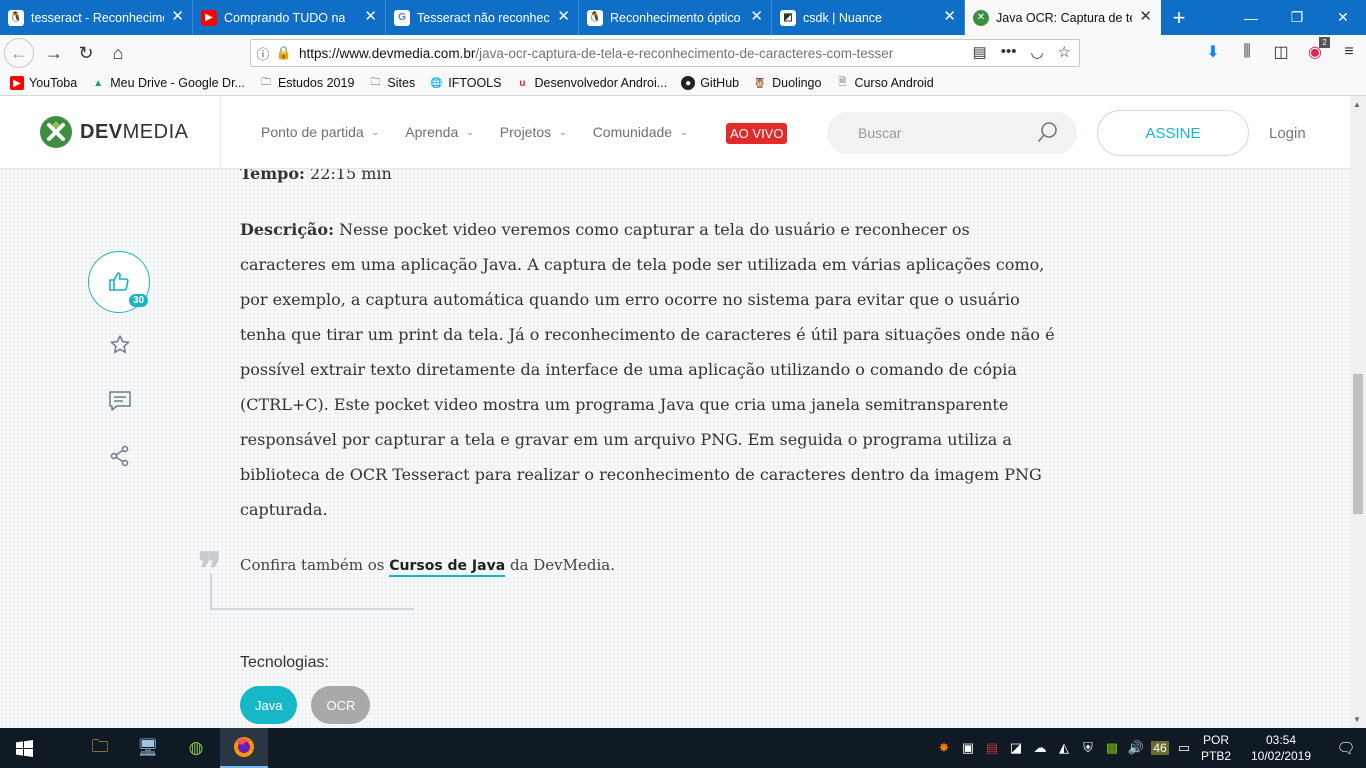 The image size is (1366, 768). What do you see at coordinates (980, 52) in the screenshot?
I see `reader-view-icon: ▤` at bounding box center [980, 52].